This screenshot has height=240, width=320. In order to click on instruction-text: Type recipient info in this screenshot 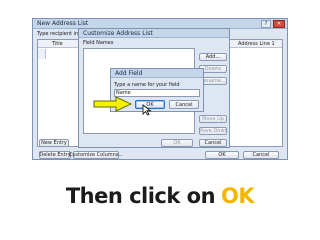, I will do `click(60, 34)`.